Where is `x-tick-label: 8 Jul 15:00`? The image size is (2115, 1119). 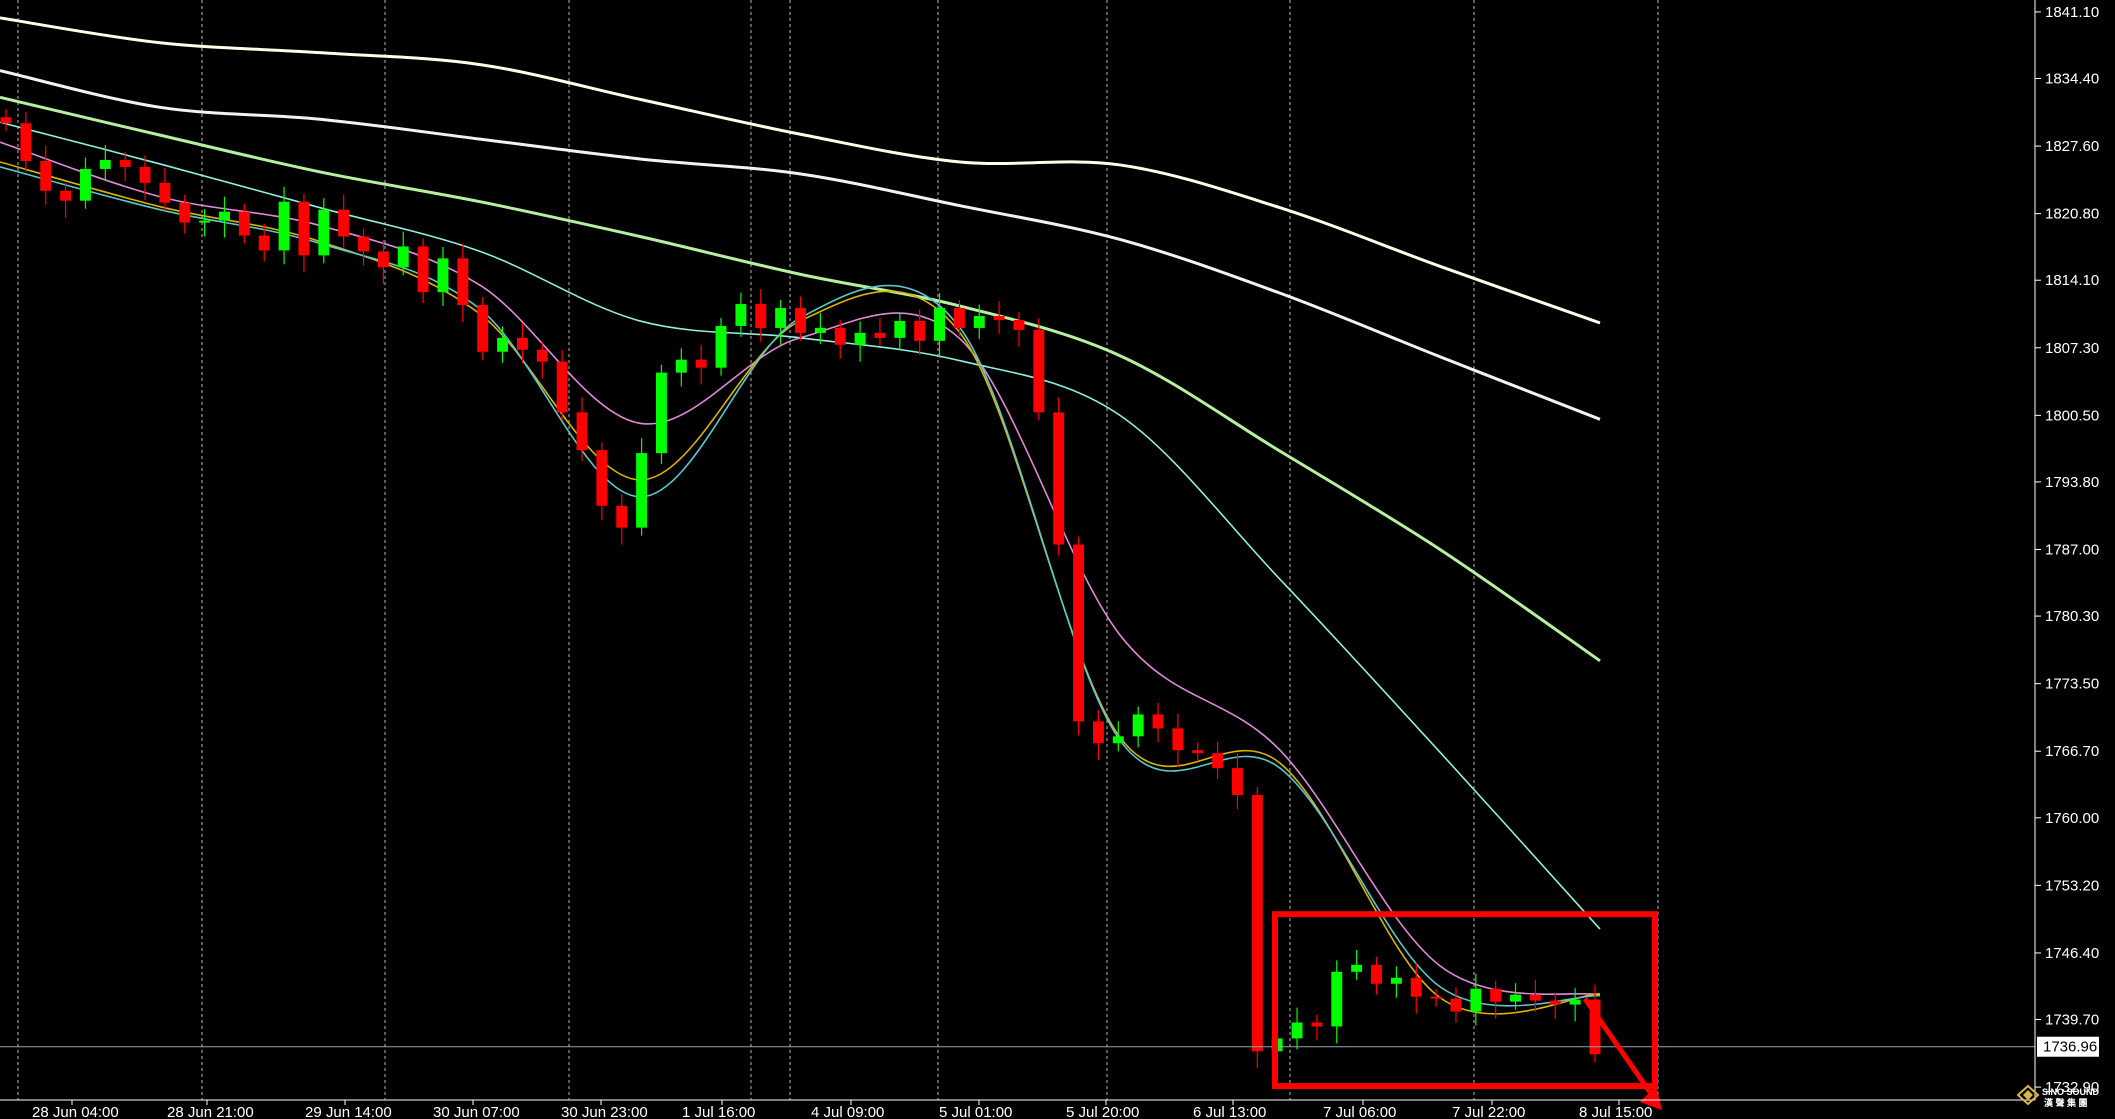 x-tick-label: 8 Jul 15:00 is located at coordinates (1615, 1111).